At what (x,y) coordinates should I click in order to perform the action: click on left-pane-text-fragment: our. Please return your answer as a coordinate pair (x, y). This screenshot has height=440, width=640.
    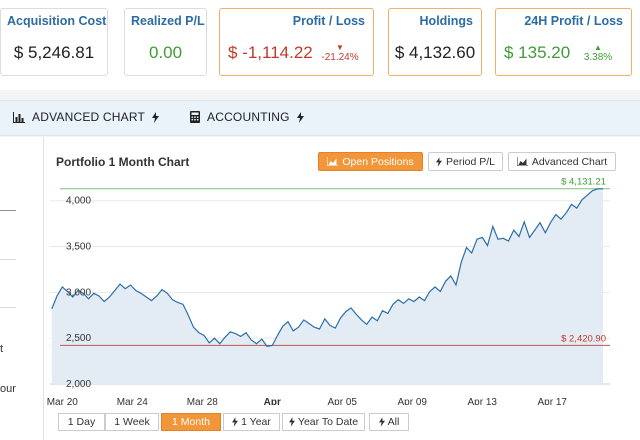
    Looking at the image, I should click on (8, 389).